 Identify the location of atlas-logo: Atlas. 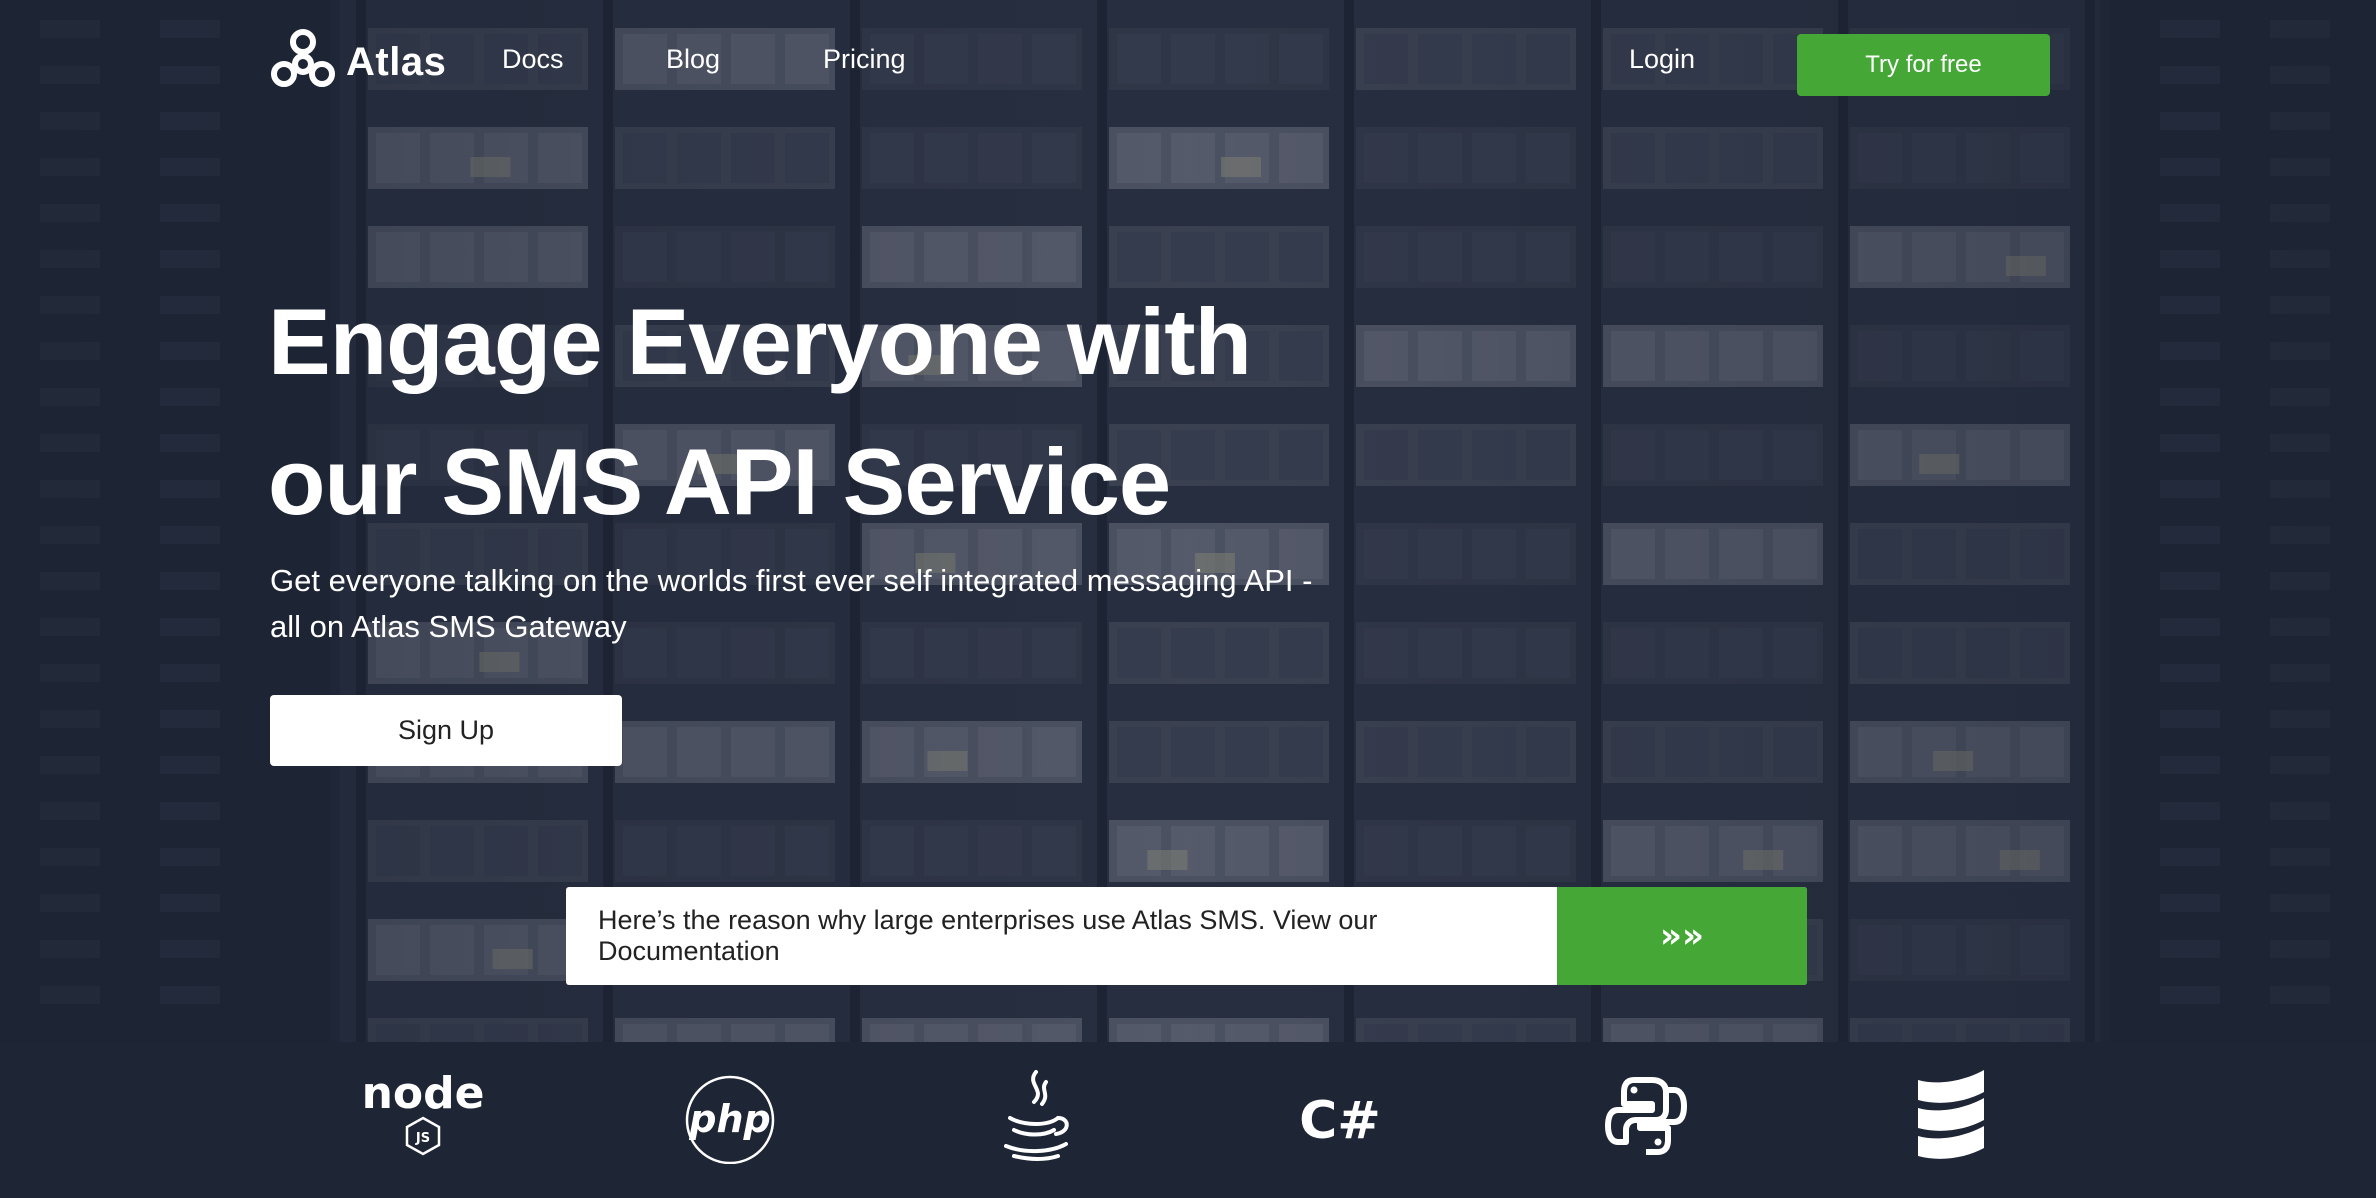
(358, 62).